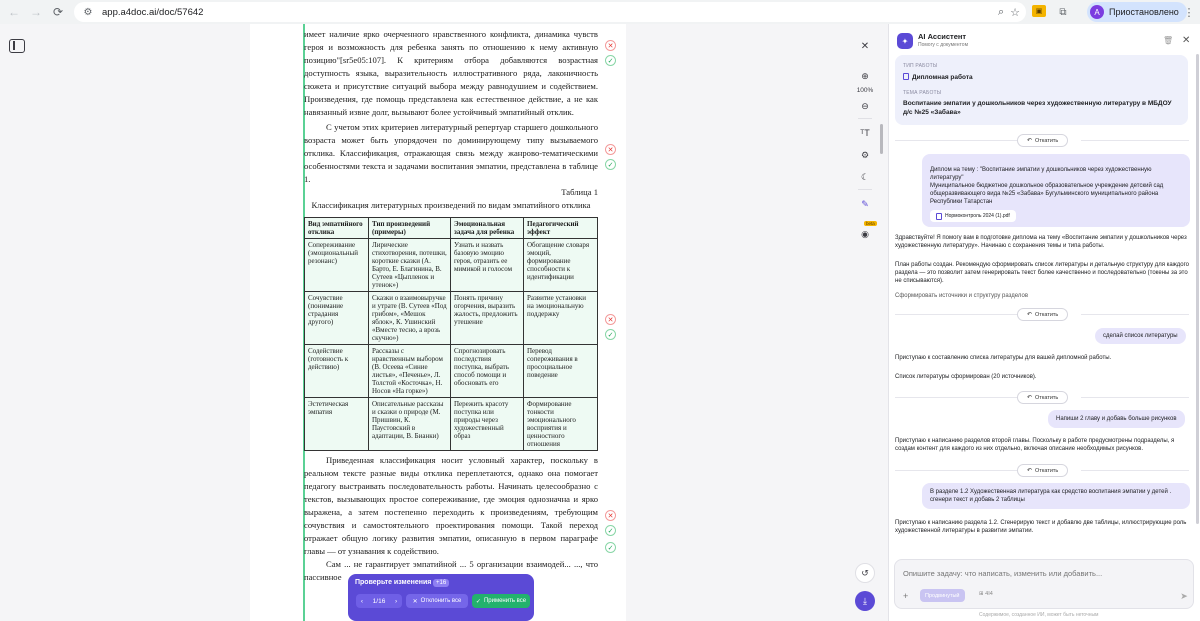 This screenshot has width=1200, height=621. What do you see at coordinates (17, 46) in the screenshot?
I see `sidebar-toggle-icon` at bounding box center [17, 46].